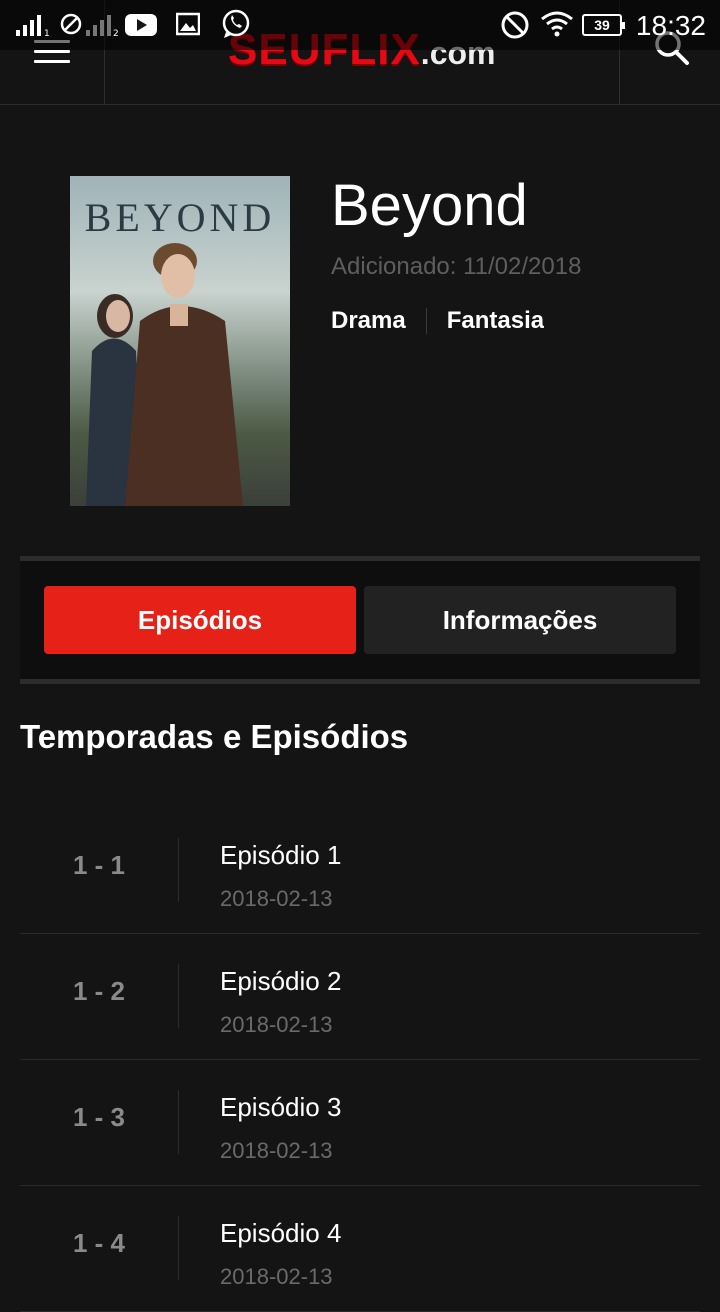 This screenshot has height=1312, width=720. I want to click on section-title: Temporadas e Episódios, so click(214, 736).